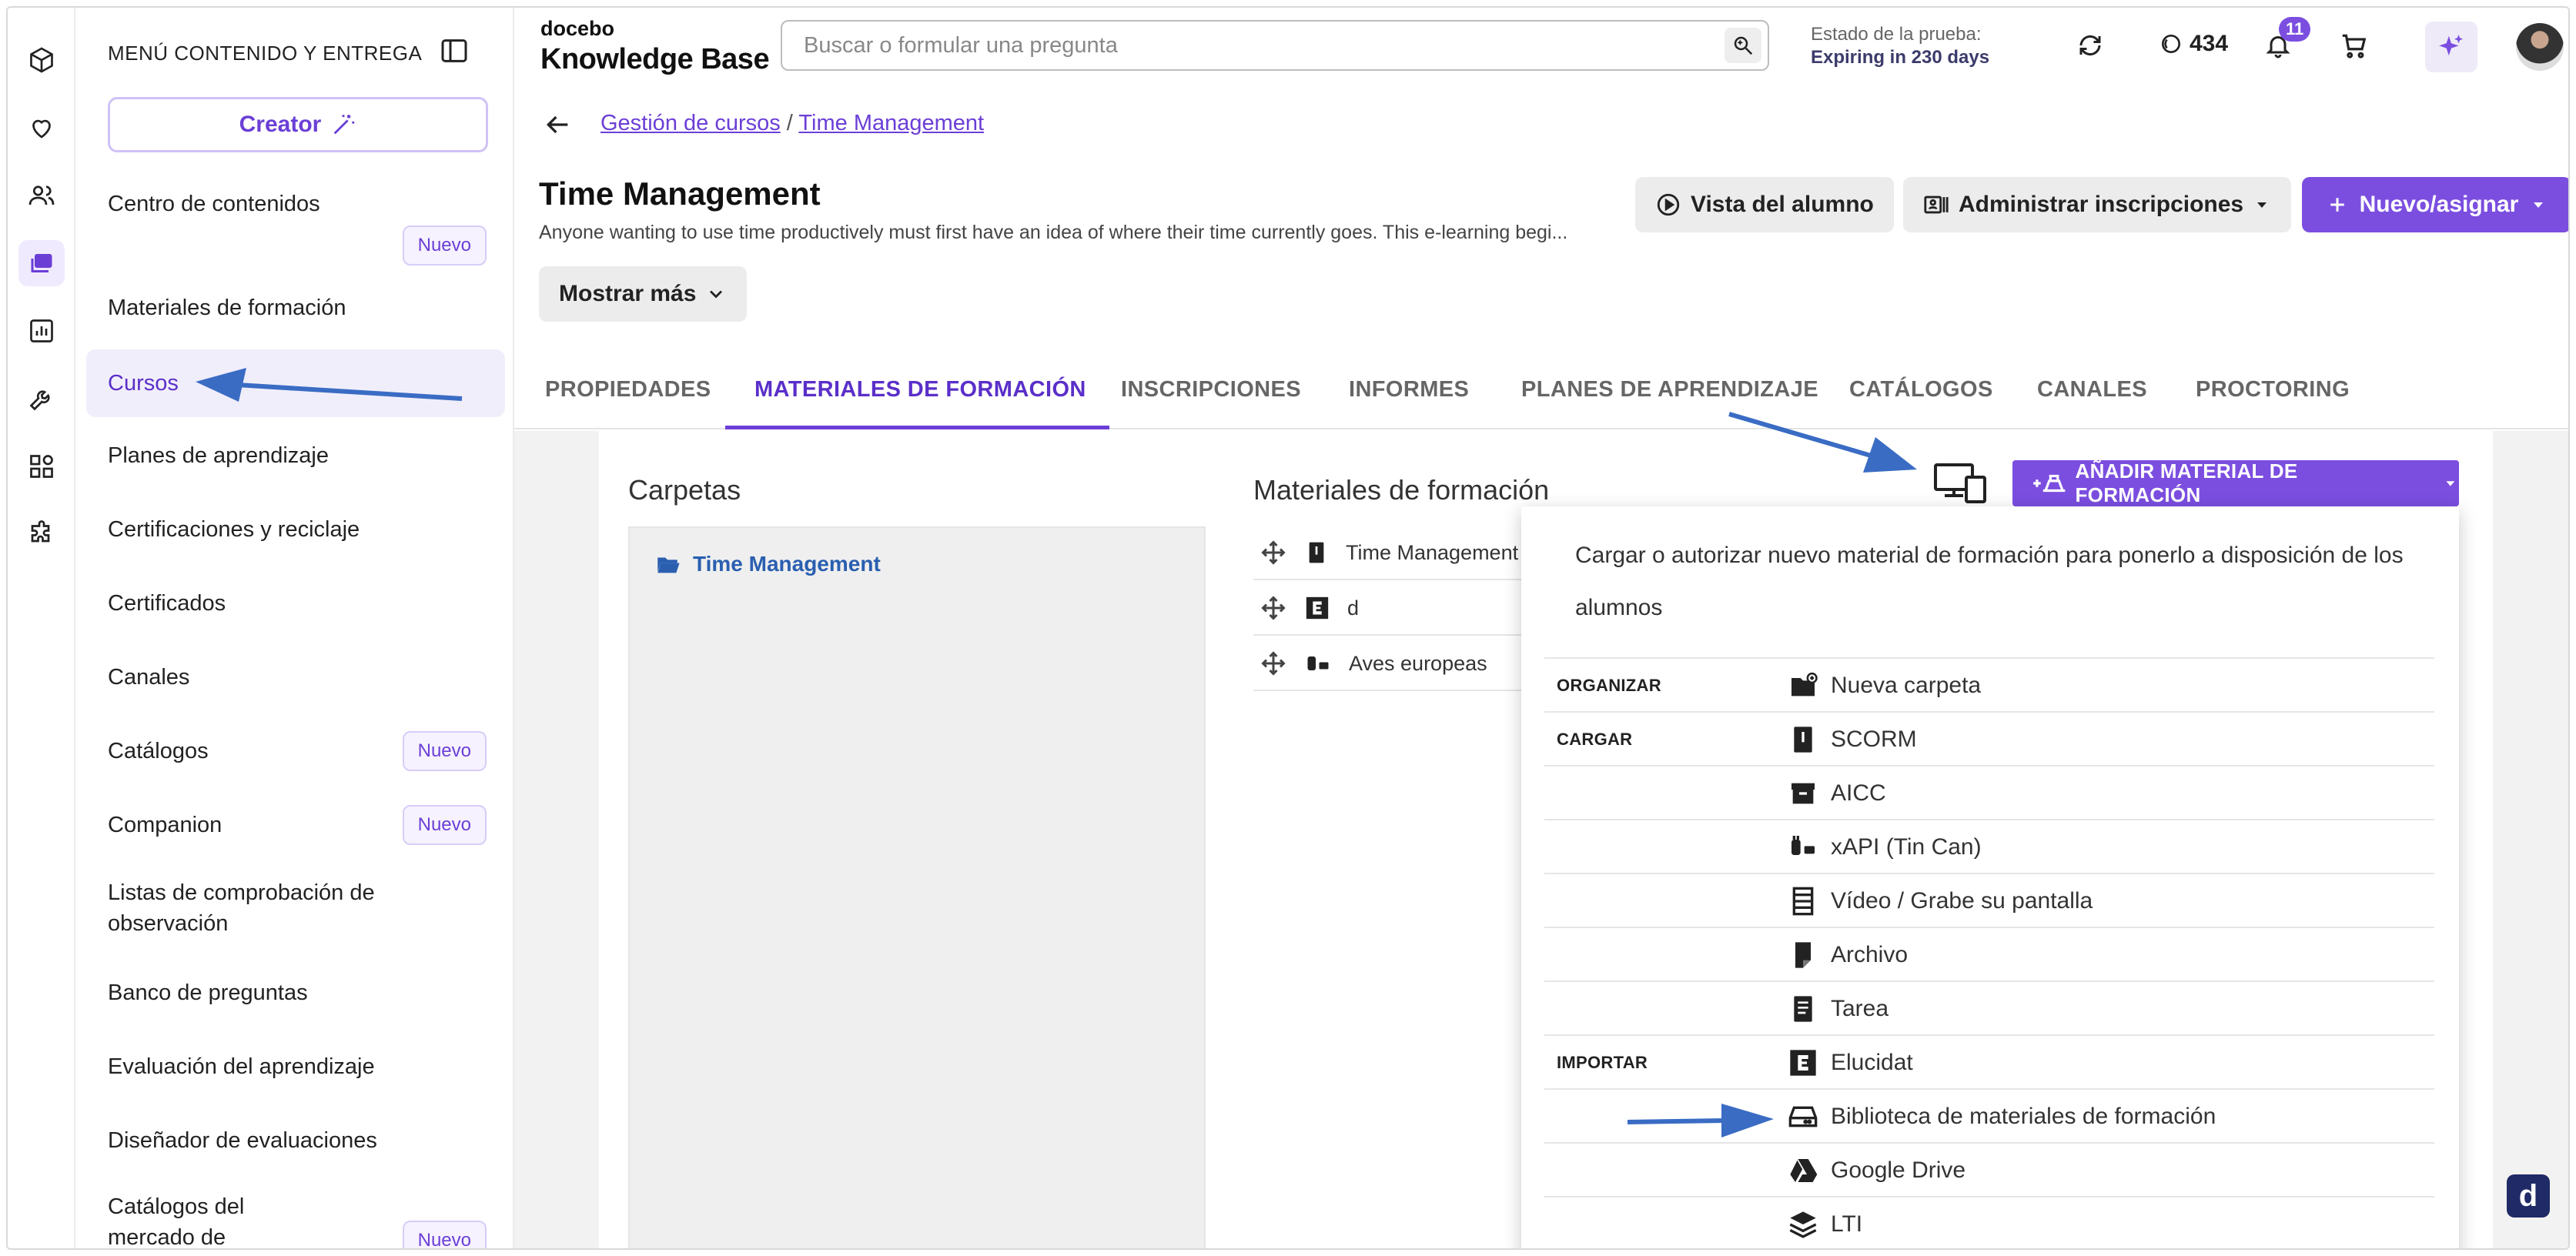  What do you see at coordinates (1989, 1061) in the screenshot?
I see `dropdown-row: IMPORTAR Elucidat` at bounding box center [1989, 1061].